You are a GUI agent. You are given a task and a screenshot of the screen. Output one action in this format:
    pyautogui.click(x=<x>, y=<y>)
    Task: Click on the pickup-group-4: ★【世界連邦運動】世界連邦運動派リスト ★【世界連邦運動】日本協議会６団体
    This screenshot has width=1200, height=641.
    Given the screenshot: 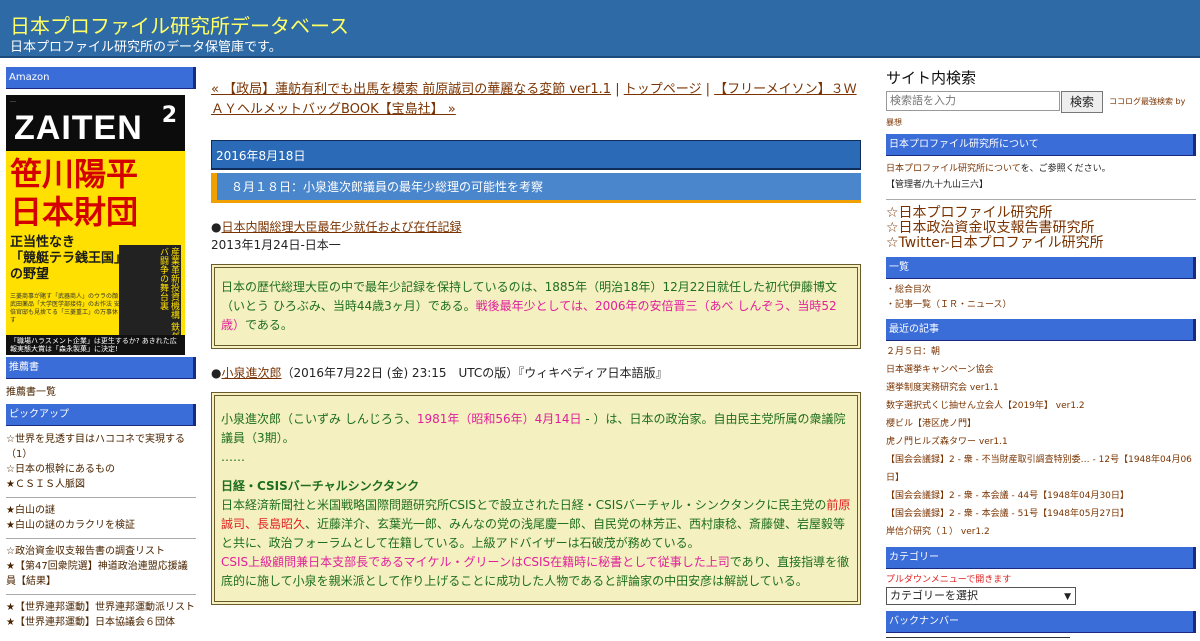 What is the action you would take?
    pyautogui.click(x=101, y=615)
    